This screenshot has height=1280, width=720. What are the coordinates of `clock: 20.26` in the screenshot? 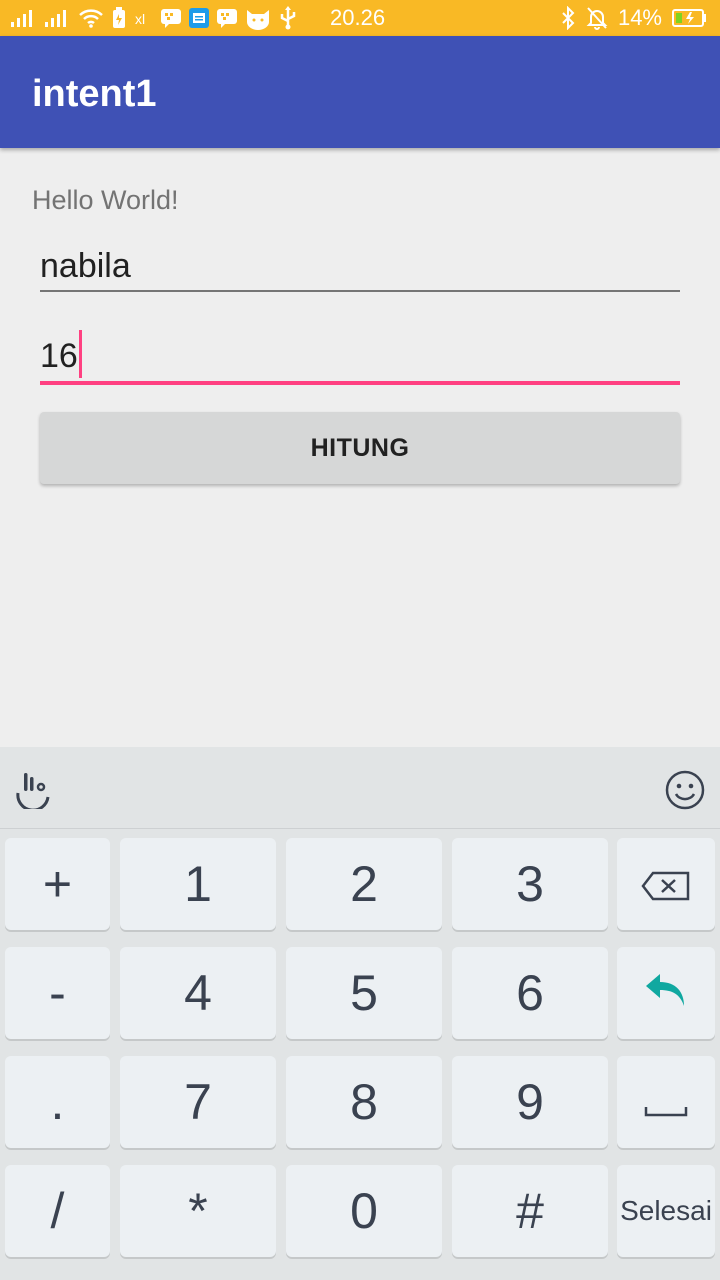 It's located at (358, 17).